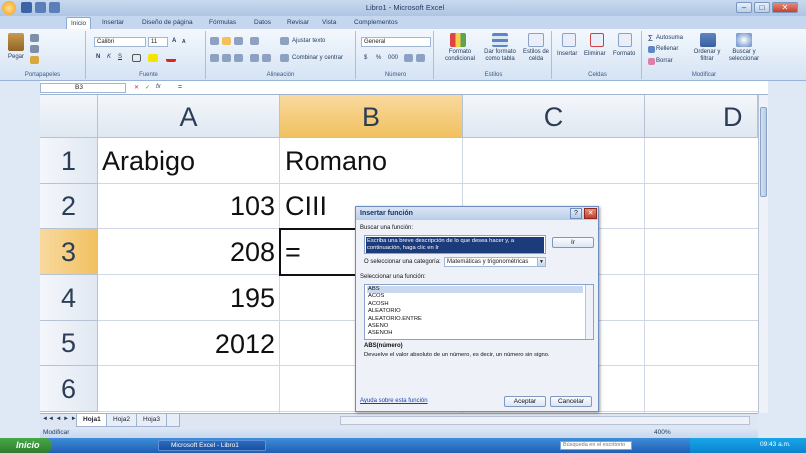 This screenshot has height=453, width=806. What do you see at coordinates (667, 49) in the screenshot?
I see `fill-button: Rellenar` at bounding box center [667, 49].